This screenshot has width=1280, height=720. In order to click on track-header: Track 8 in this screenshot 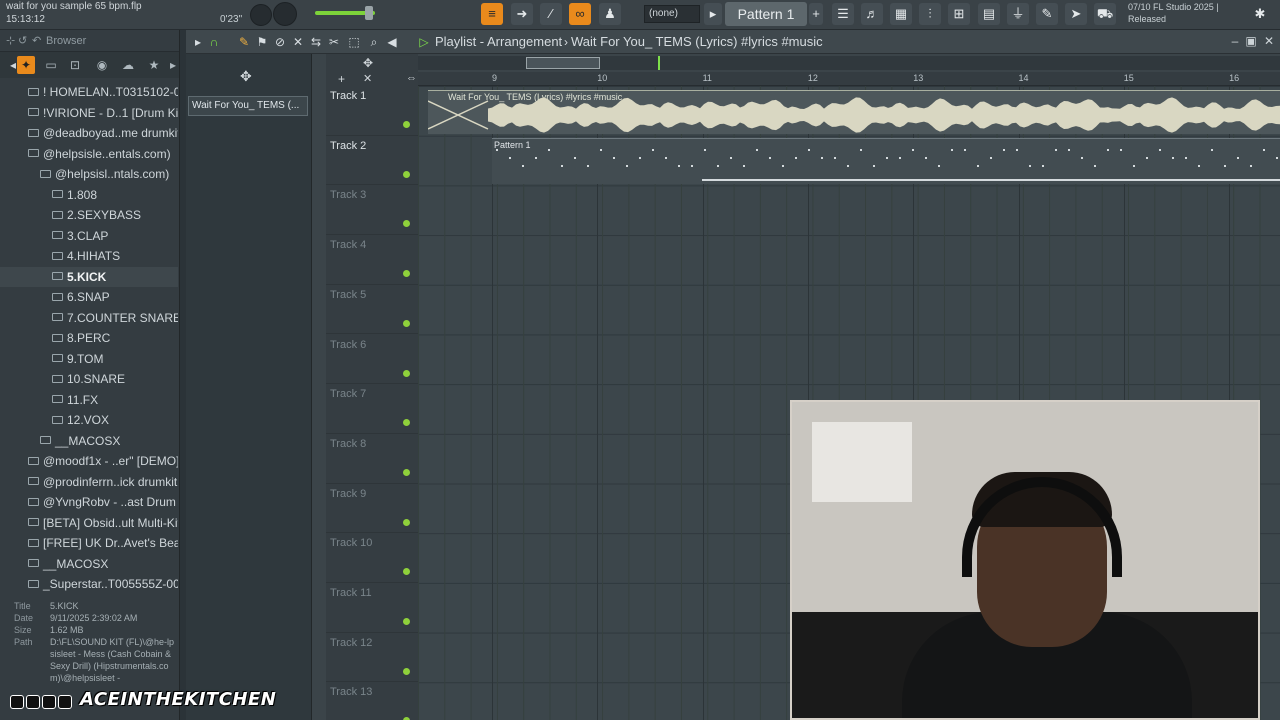, I will do `click(372, 459)`.